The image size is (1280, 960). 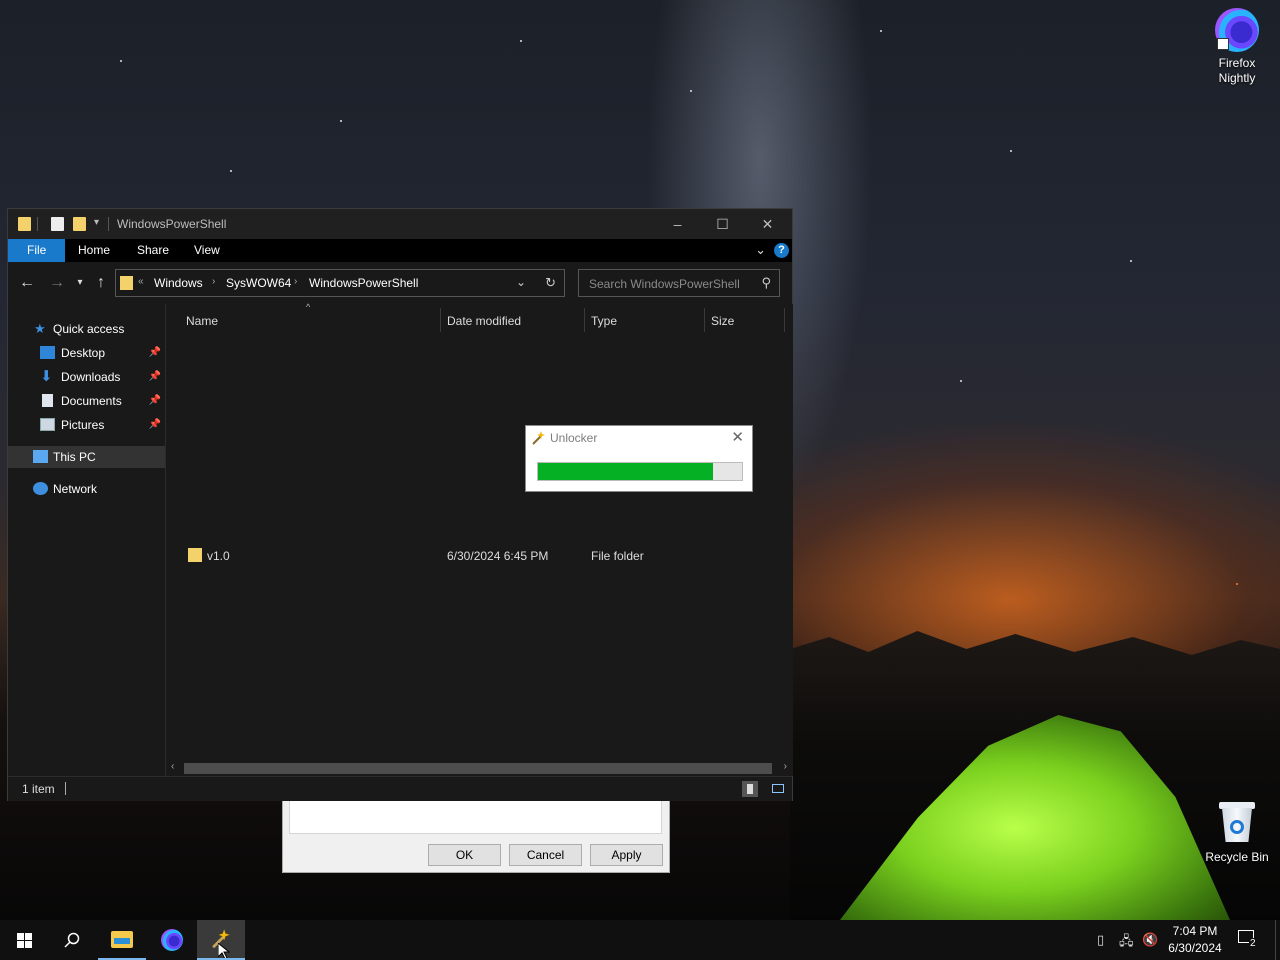 I want to click on sidebar-item-label: Desktop, so click(x=83, y=353).